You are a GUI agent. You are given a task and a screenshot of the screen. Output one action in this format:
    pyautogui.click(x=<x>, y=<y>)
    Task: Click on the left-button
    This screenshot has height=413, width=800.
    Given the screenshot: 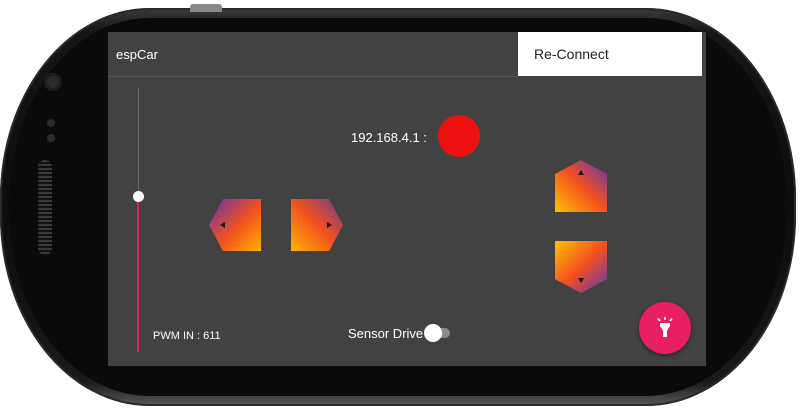 What is the action you would take?
    pyautogui.click(x=235, y=225)
    